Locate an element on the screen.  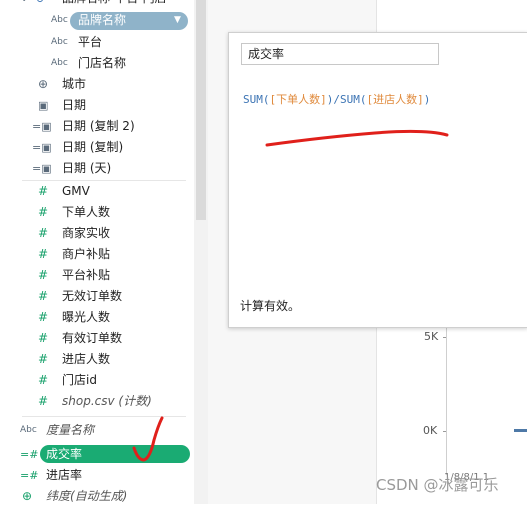
measure-row: # 无效订单数 is located at coordinates (95, 296).